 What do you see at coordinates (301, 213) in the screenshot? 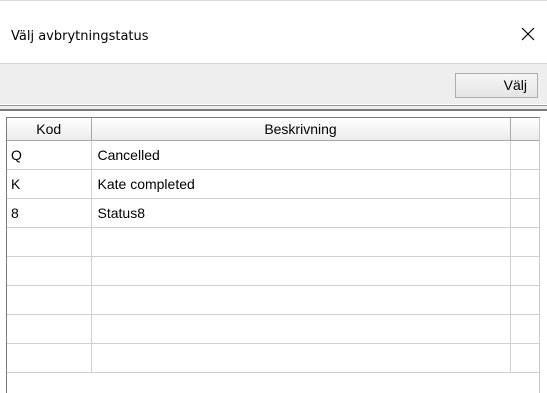
I see `cell-beskrivning: Status8` at bounding box center [301, 213].